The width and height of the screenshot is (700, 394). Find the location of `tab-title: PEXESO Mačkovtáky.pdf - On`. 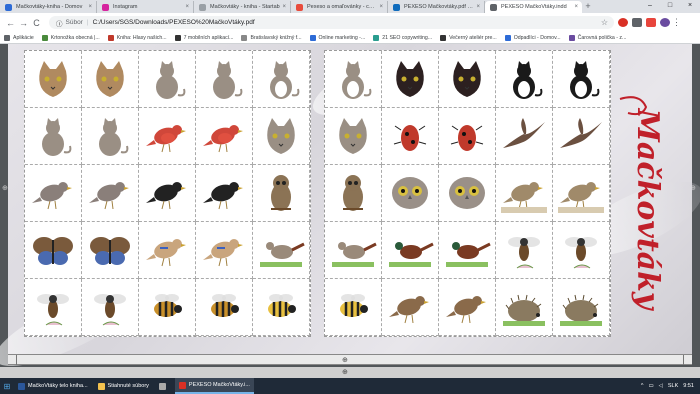

tab-title: PEXESO Mačkovtáky.pdf - On is located at coordinates (439, 7).